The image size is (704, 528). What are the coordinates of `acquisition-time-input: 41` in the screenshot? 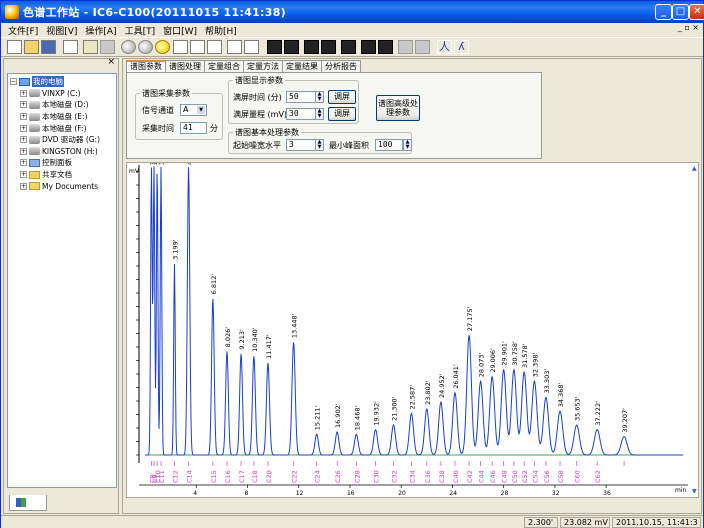 It's located at (193, 128).